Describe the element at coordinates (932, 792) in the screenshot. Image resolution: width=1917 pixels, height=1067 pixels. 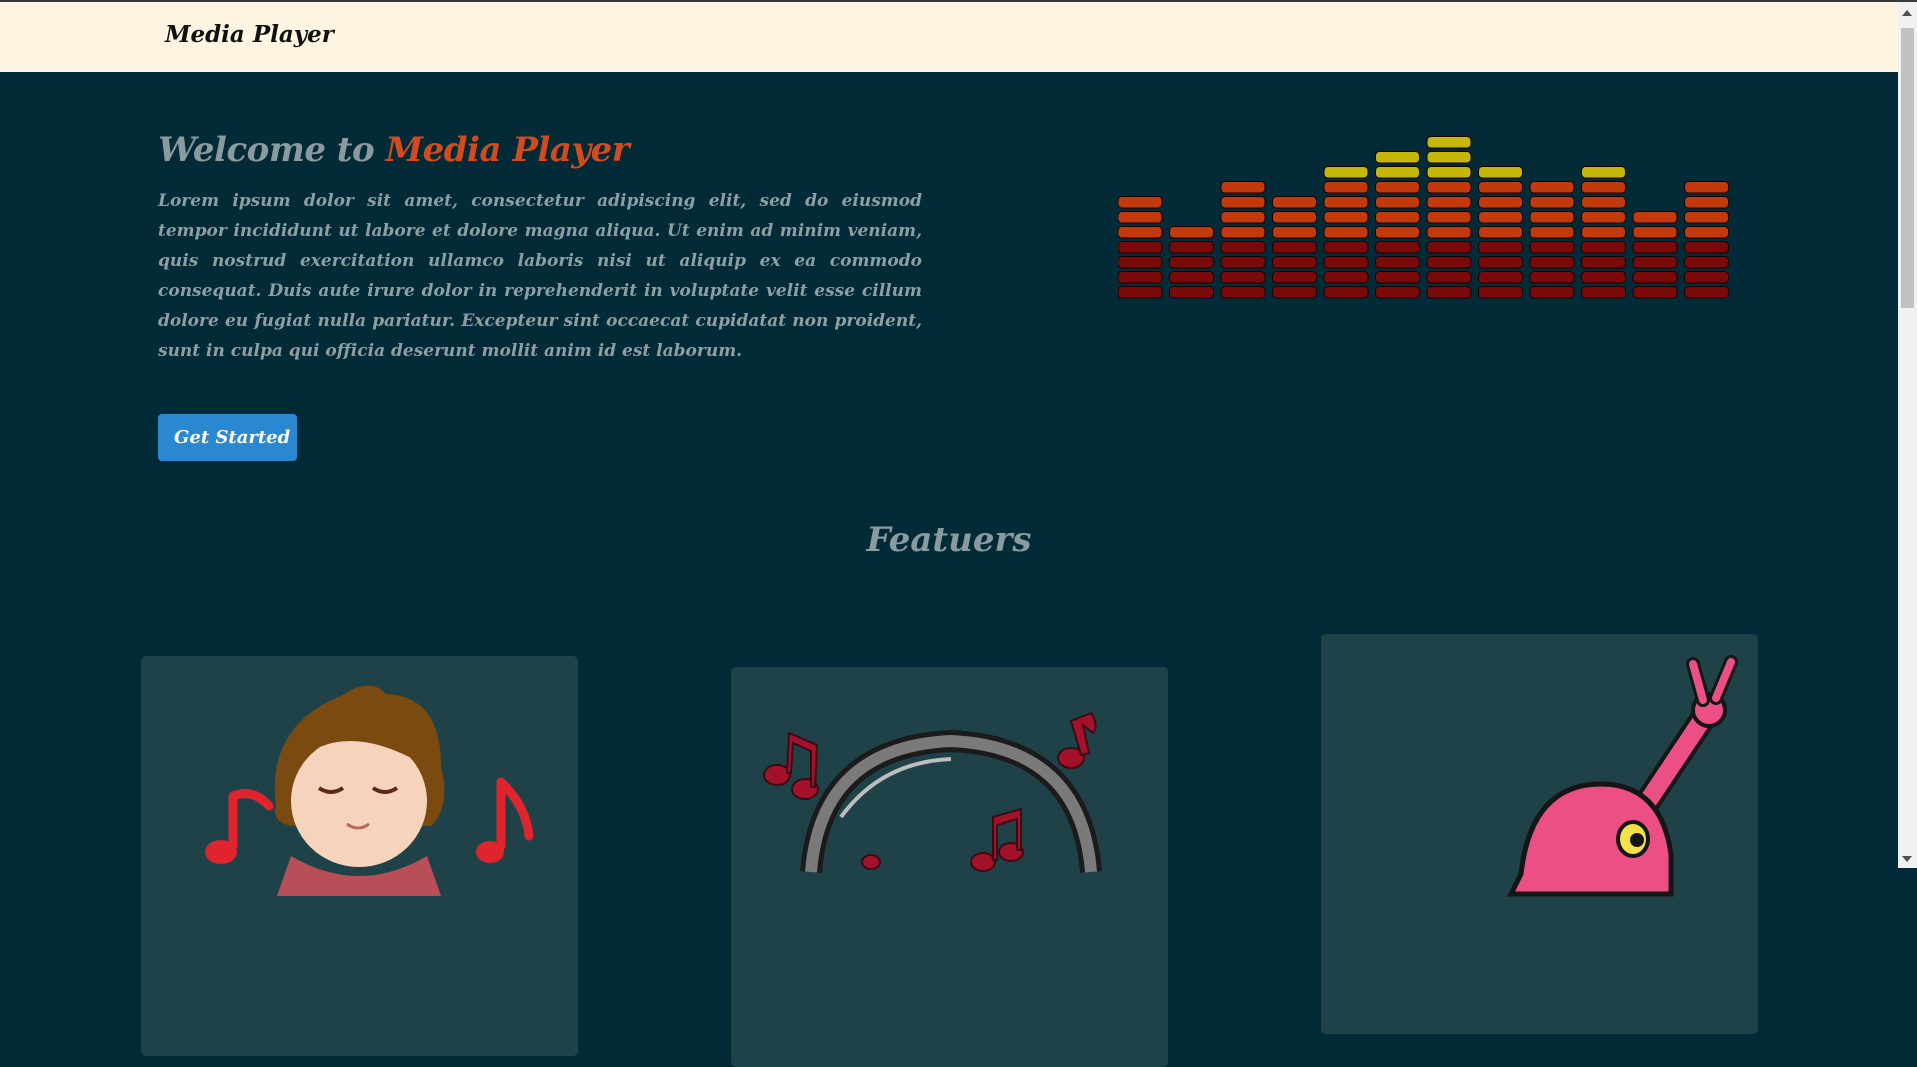
I see `headphones-music-notes-illustration` at that location.